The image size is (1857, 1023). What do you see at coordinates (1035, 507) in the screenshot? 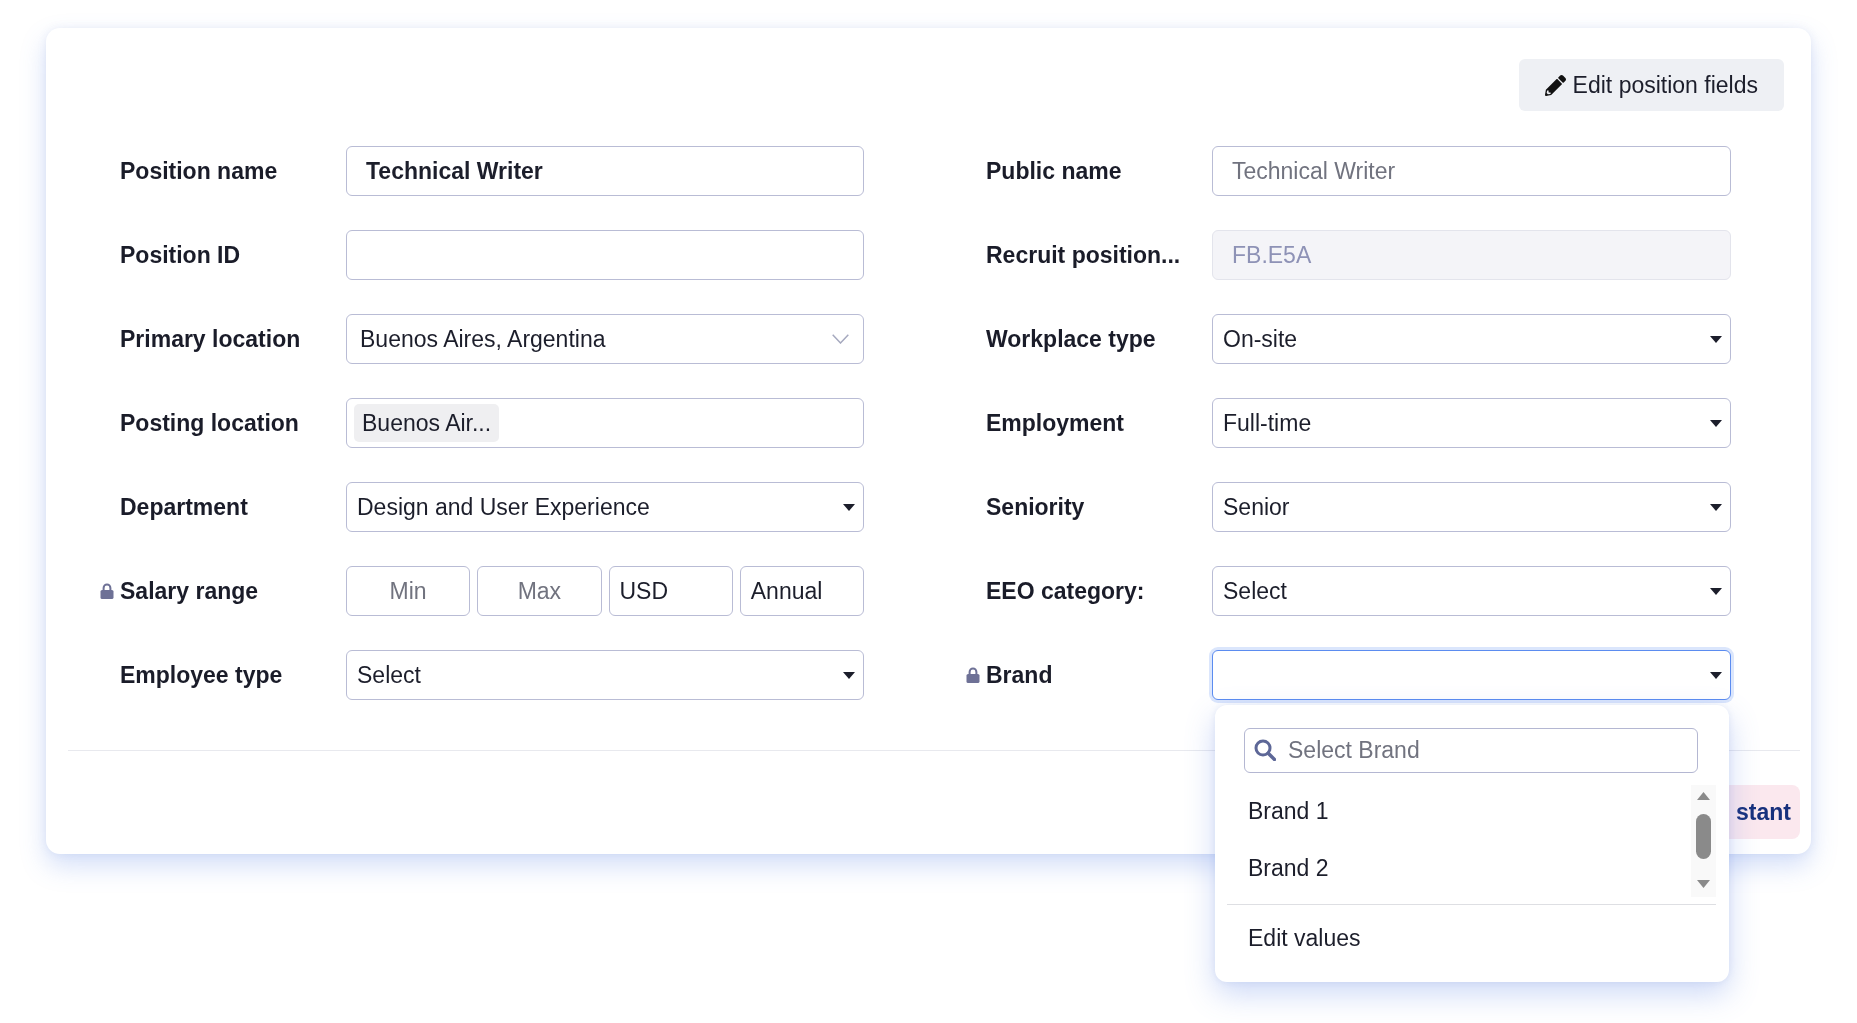
I see `field-label: Seniority` at bounding box center [1035, 507].